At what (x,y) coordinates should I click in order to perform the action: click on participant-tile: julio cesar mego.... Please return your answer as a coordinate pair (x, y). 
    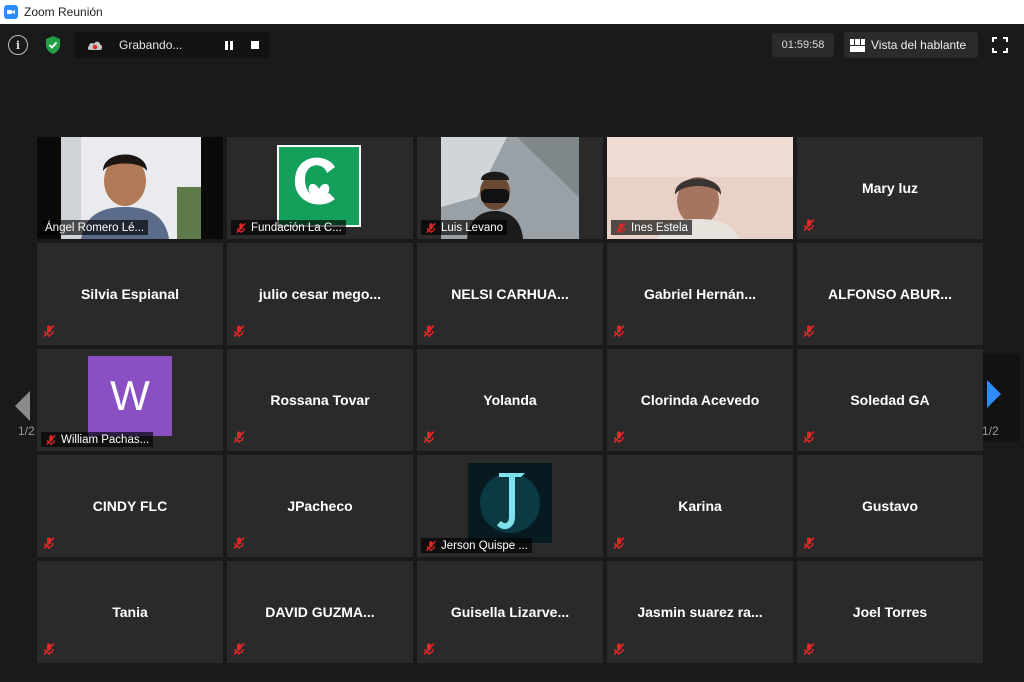
    Looking at the image, I should click on (320, 294).